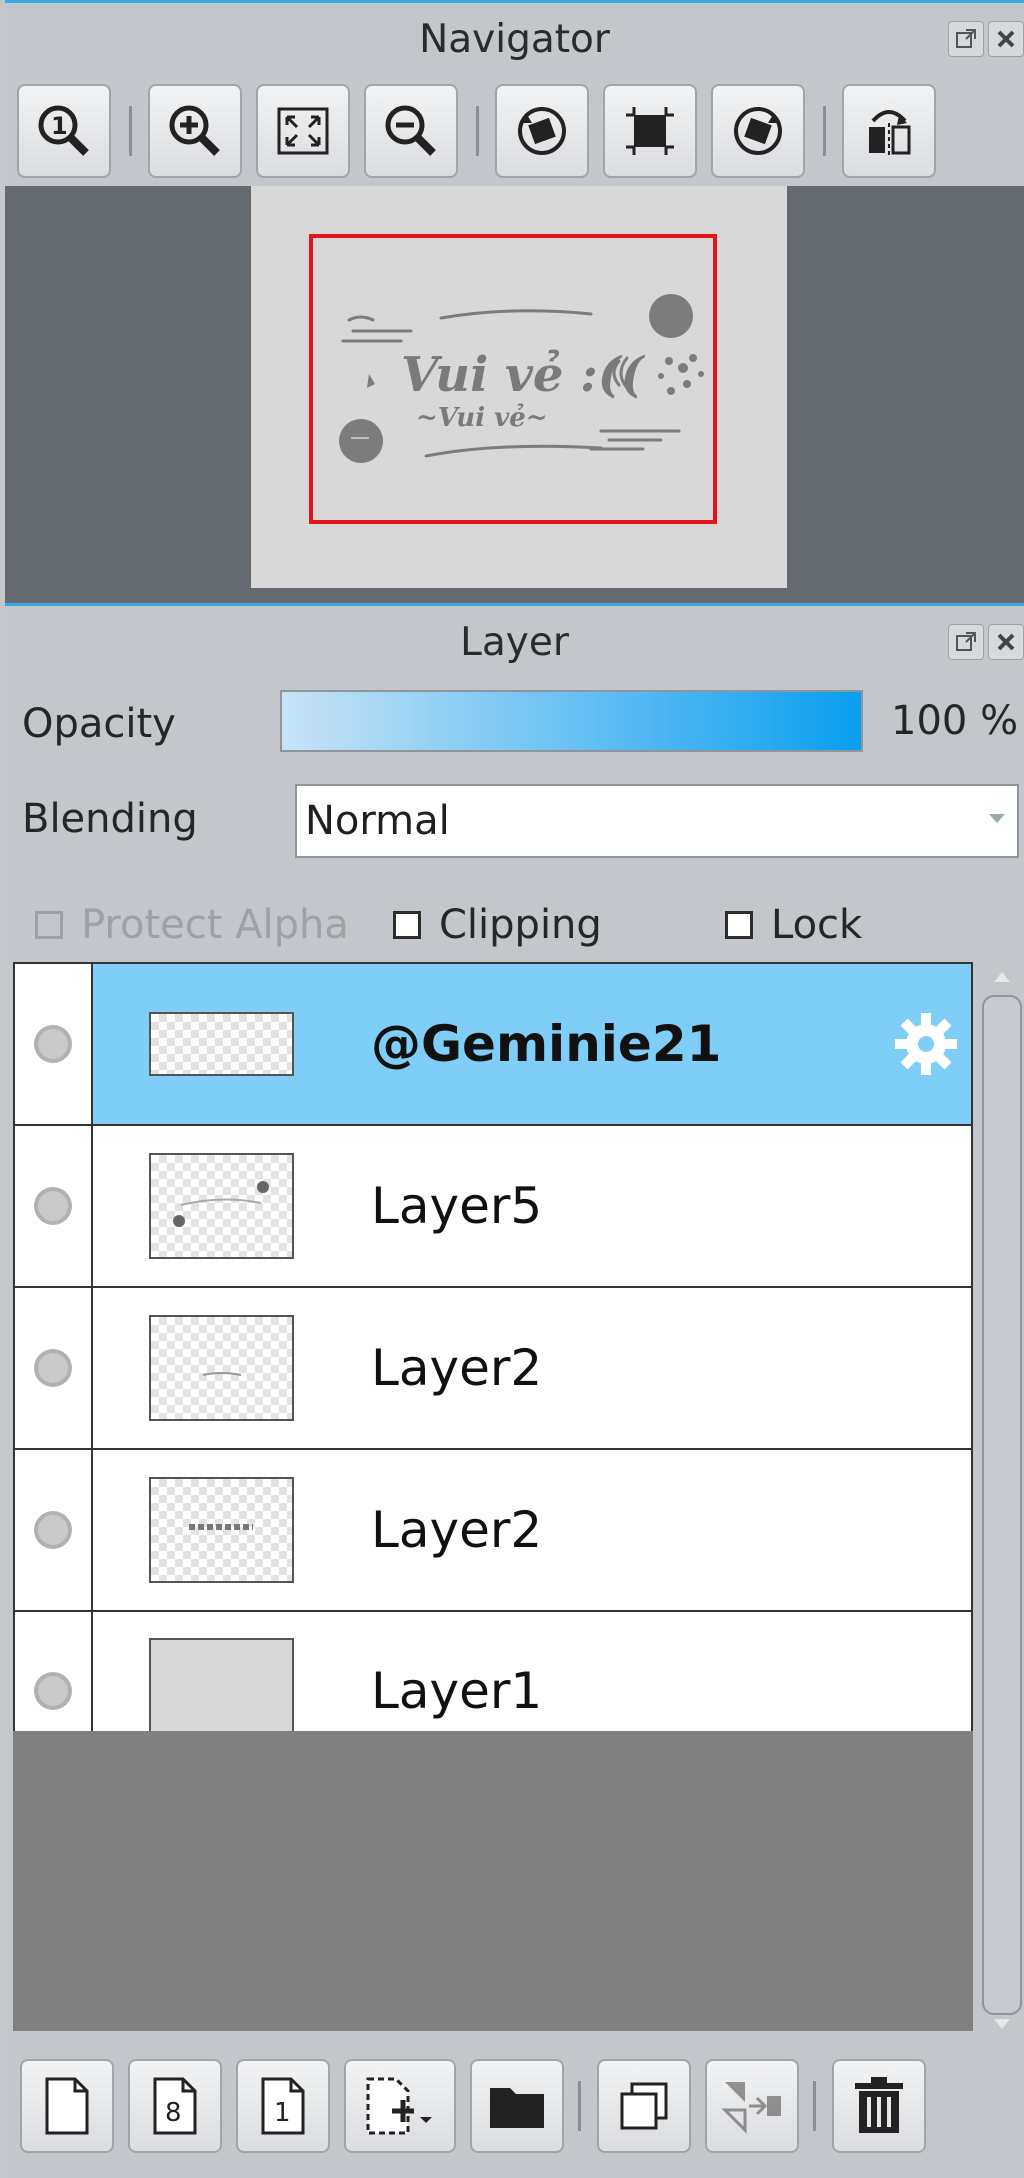  I want to click on layer-title: Layer, so click(514, 642).